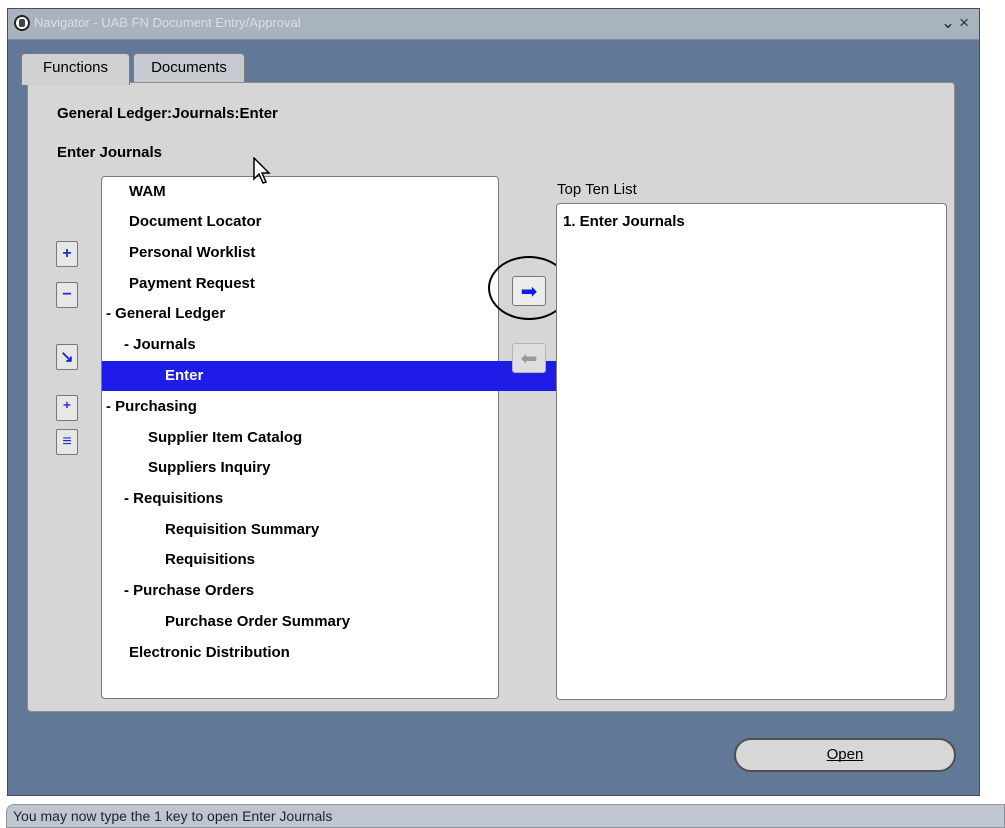 The width and height of the screenshot is (1005, 828). What do you see at coordinates (167, 113) in the screenshot?
I see `breadcrumb: General Ledger:Journals:Enter` at bounding box center [167, 113].